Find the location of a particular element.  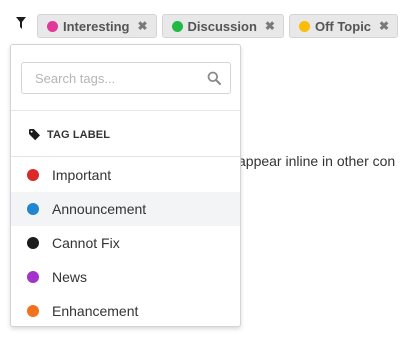

menu-header: TAG LABEL is located at coordinates (69, 135).